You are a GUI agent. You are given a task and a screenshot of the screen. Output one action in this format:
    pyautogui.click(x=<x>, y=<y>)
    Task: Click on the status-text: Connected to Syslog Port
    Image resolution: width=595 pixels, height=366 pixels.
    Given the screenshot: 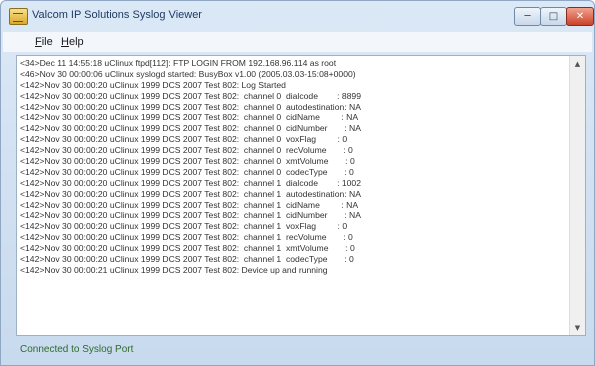 What is the action you would take?
    pyautogui.click(x=77, y=349)
    